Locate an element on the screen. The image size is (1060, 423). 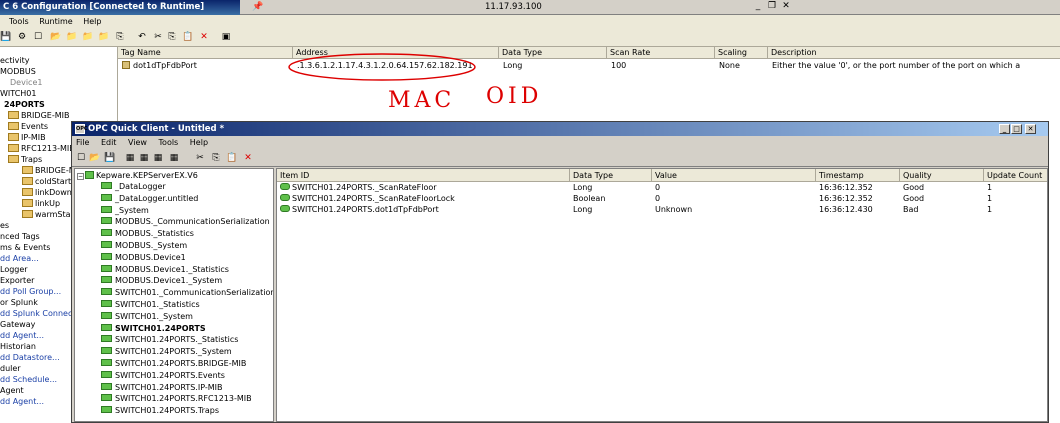
tree-item: MODBUS._System is located at coordinates (144, 246).